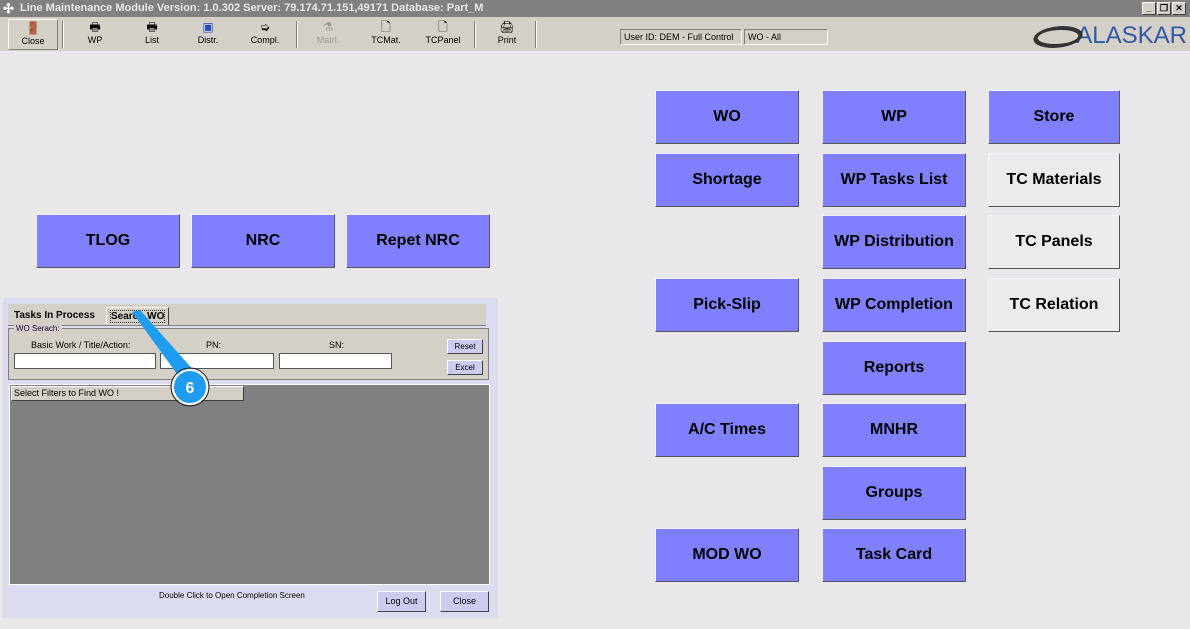 The height and width of the screenshot is (629, 1190). I want to click on tab-tasks-in-process: Tasks In Process, so click(54, 316).